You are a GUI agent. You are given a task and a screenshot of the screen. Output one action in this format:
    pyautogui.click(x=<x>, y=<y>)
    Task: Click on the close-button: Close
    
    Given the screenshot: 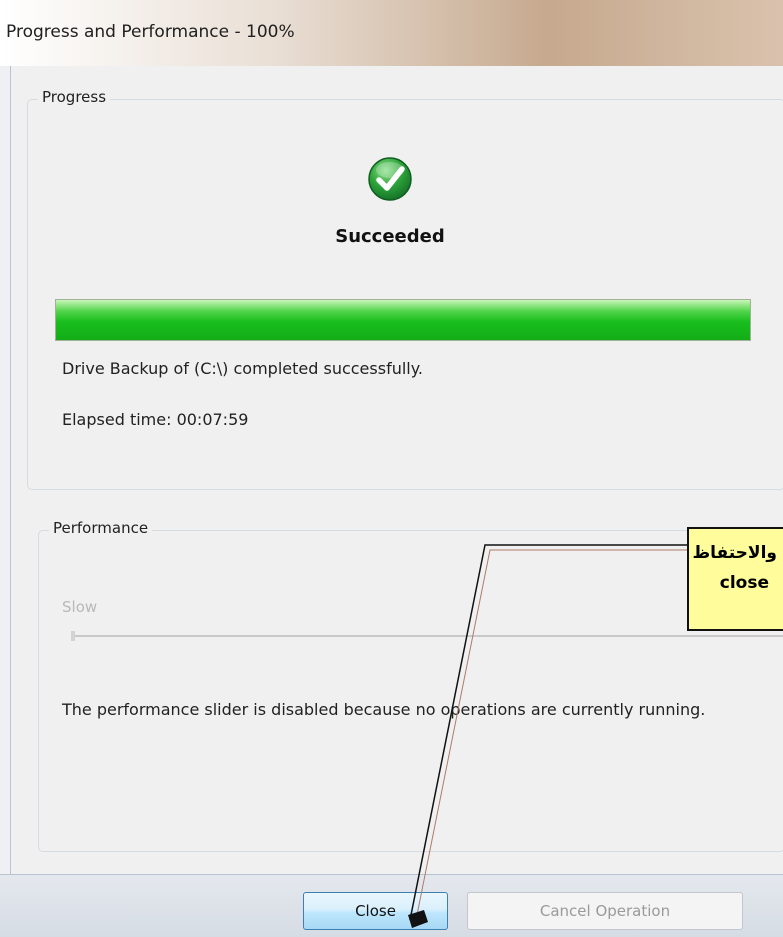 What is the action you would take?
    pyautogui.click(x=375, y=911)
    